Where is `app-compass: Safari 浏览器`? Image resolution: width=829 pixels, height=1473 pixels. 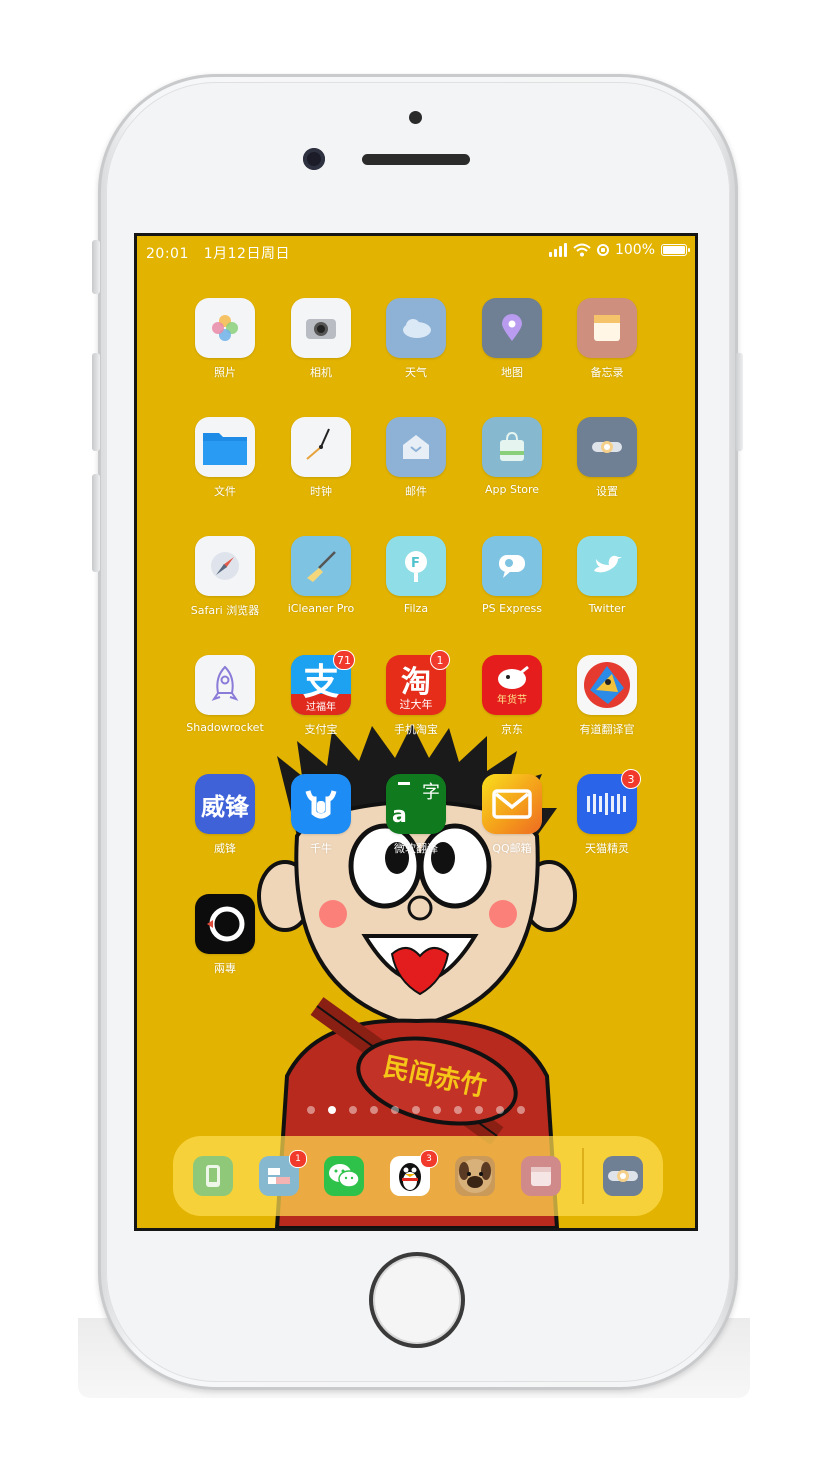 app-compass: Safari 浏览器 is located at coordinates (225, 577).